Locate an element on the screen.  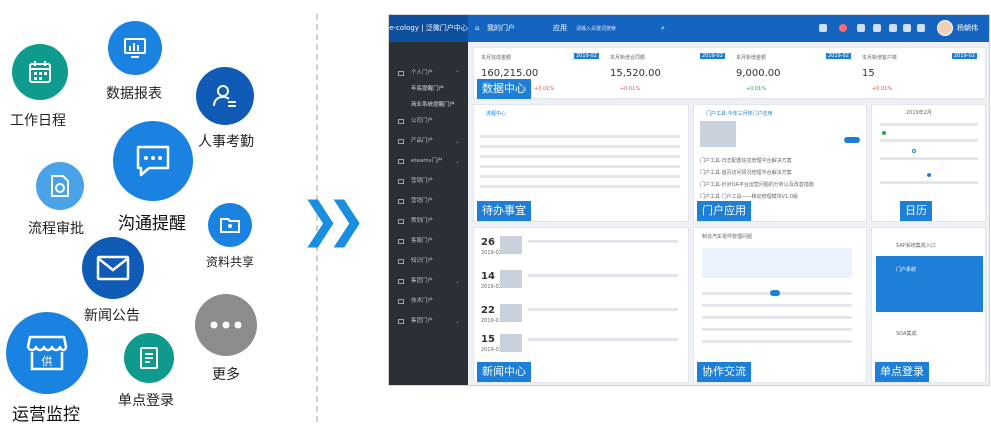
home-icon: ⌂ is located at coordinates (477, 28).